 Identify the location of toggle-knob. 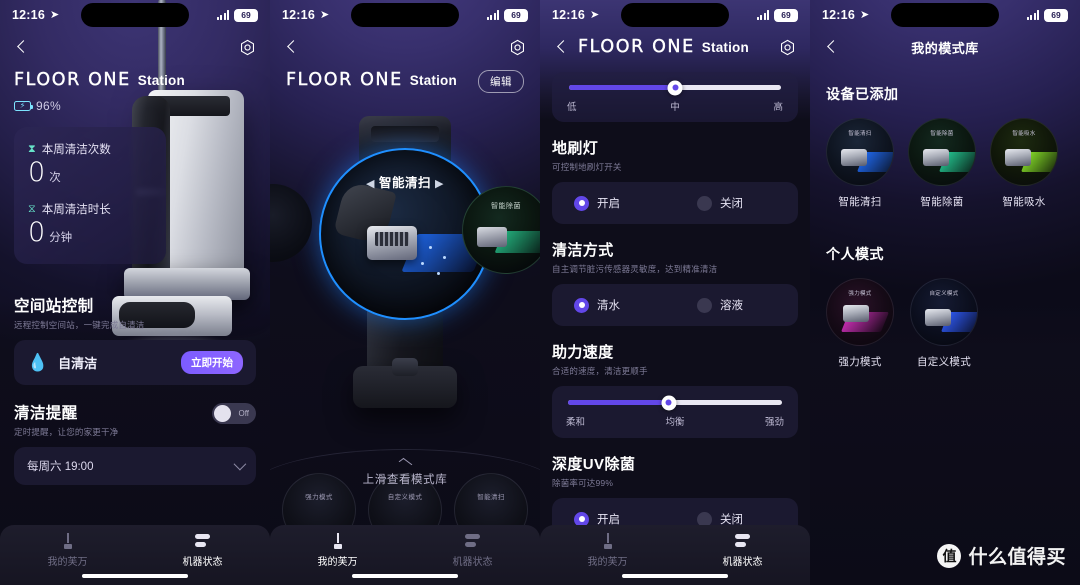
(222, 413).